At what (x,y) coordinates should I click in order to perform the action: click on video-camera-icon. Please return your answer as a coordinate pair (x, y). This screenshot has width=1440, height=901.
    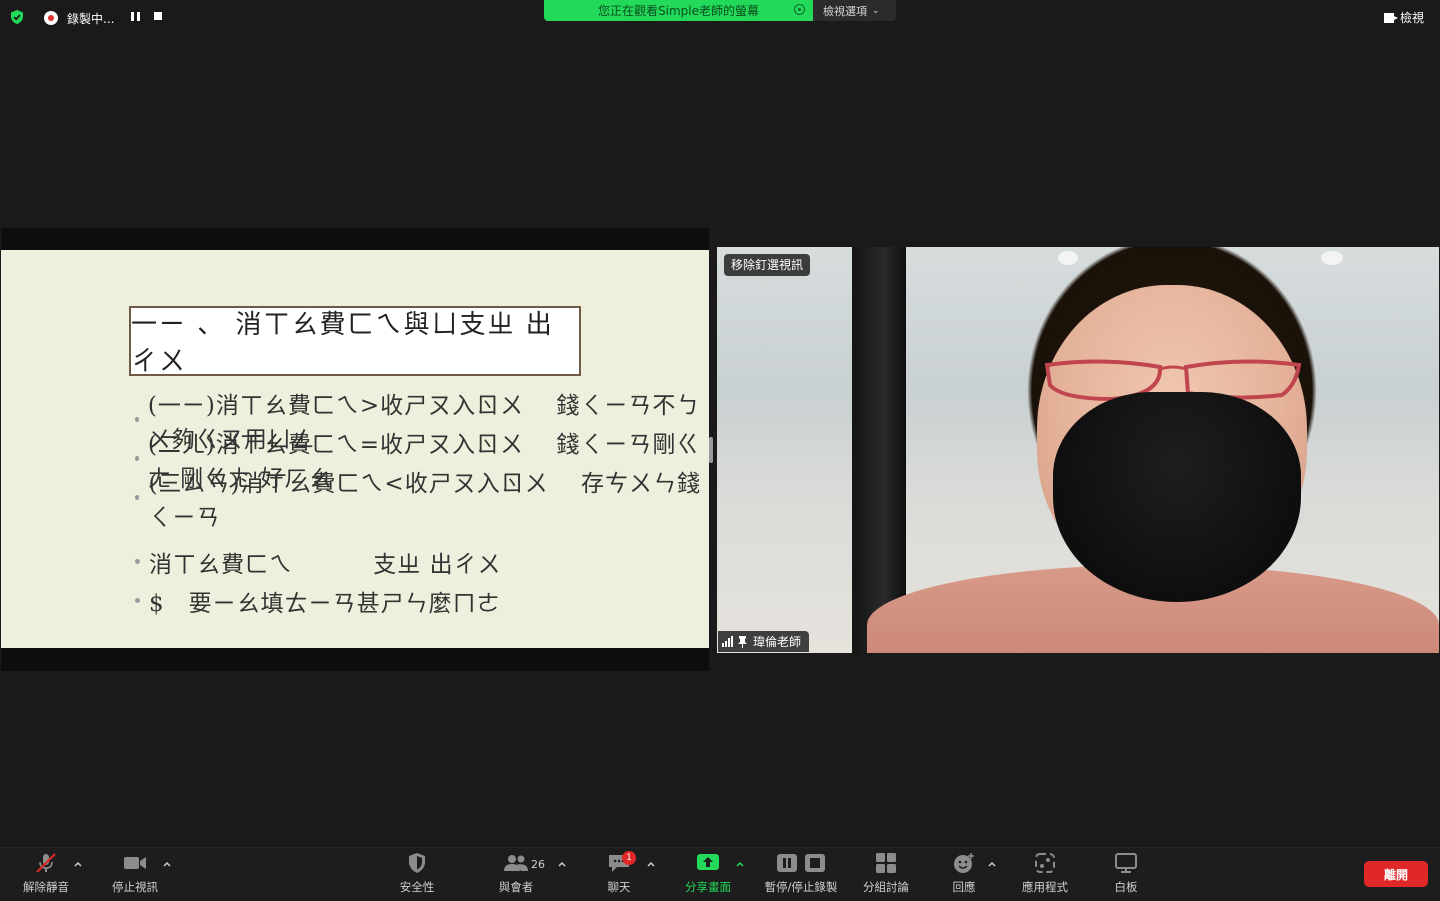
    Looking at the image, I should click on (135, 863).